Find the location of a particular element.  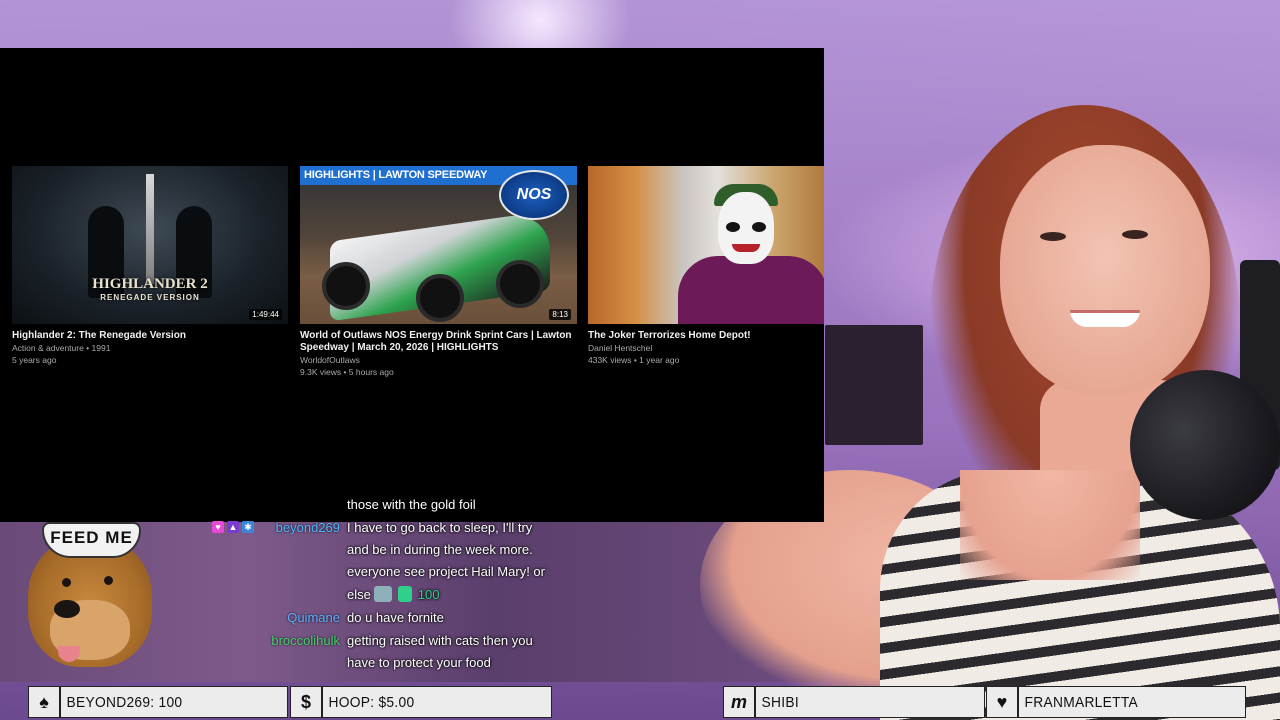

bits-badge-icon: ▲ is located at coordinates (233, 527).